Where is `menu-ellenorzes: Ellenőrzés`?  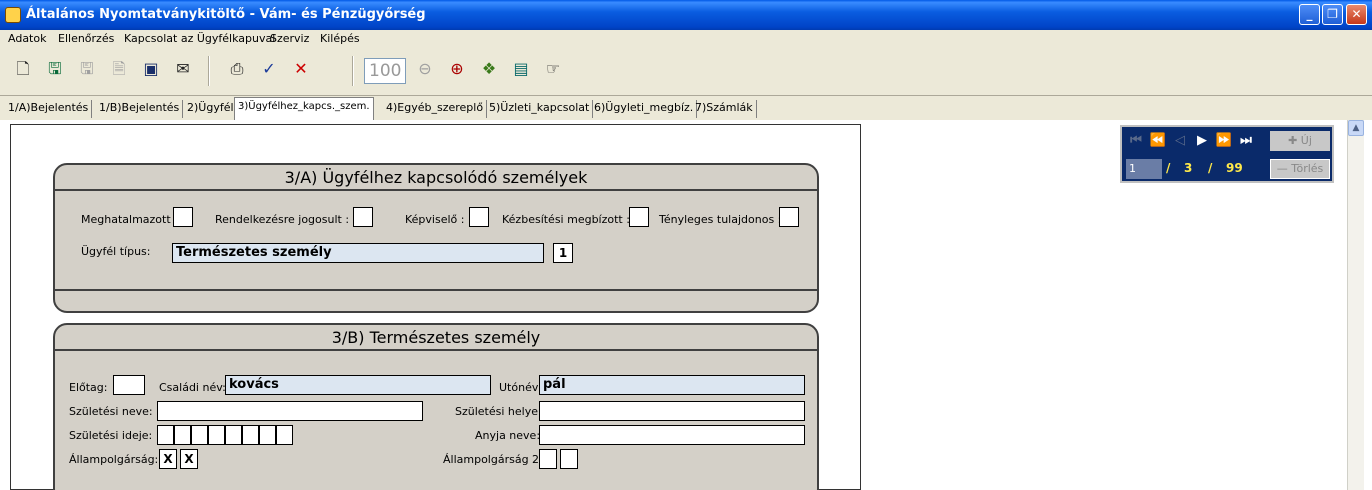 menu-ellenorzes: Ellenőrzés is located at coordinates (86, 38).